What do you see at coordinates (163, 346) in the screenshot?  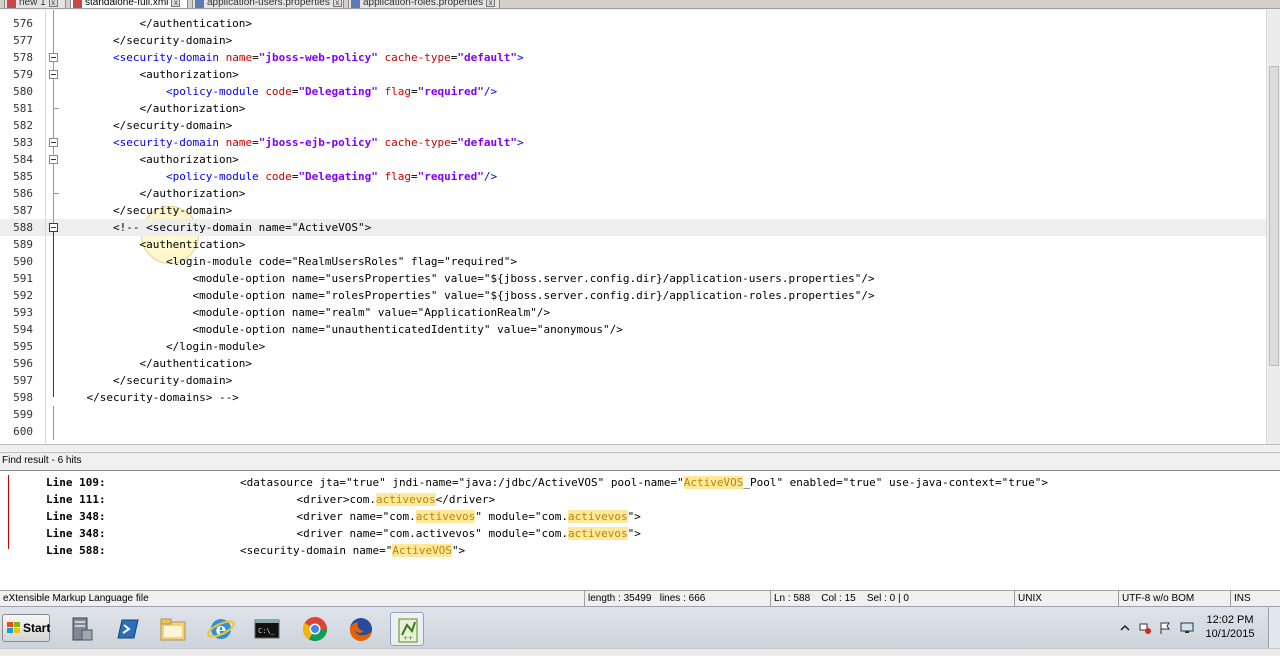 I see `code-text: </login-module>` at bounding box center [163, 346].